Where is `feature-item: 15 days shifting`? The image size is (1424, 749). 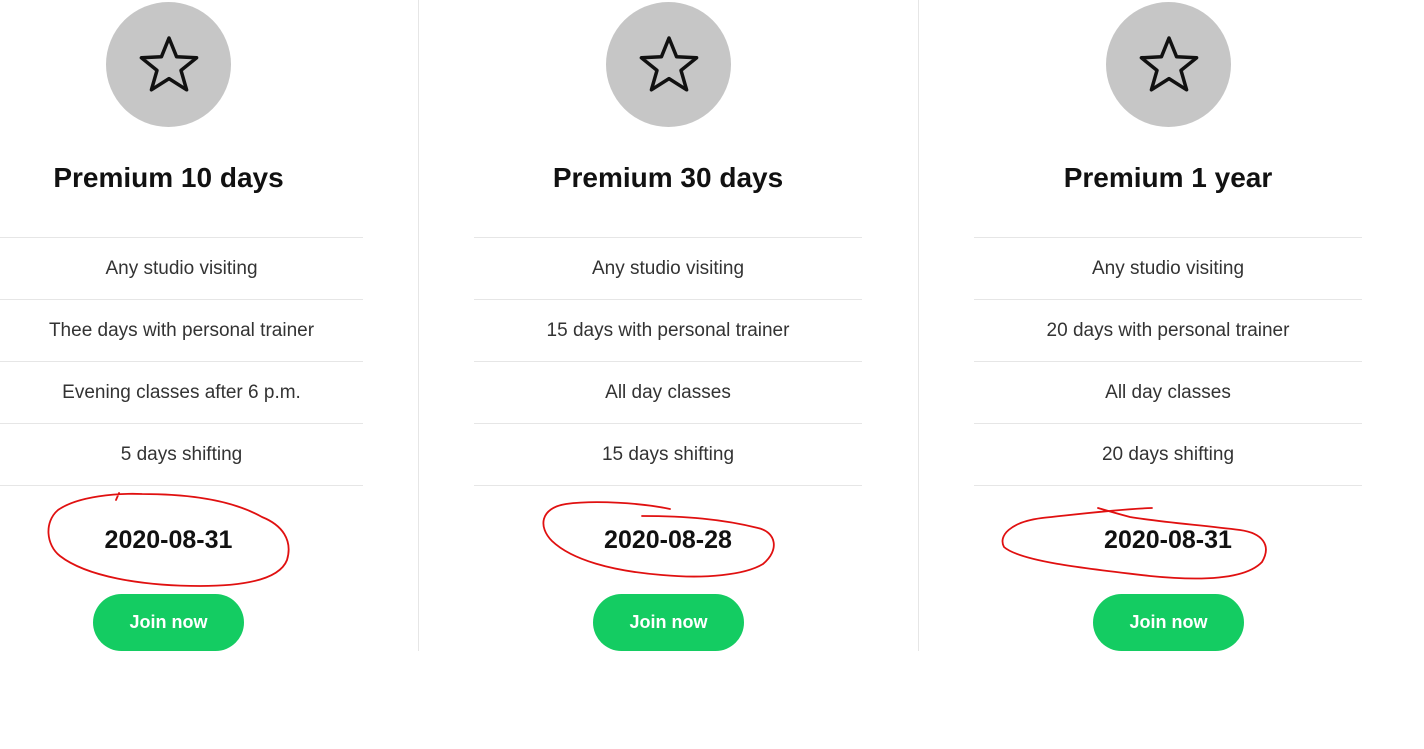 feature-item: 15 days shifting is located at coordinates (668, 455).